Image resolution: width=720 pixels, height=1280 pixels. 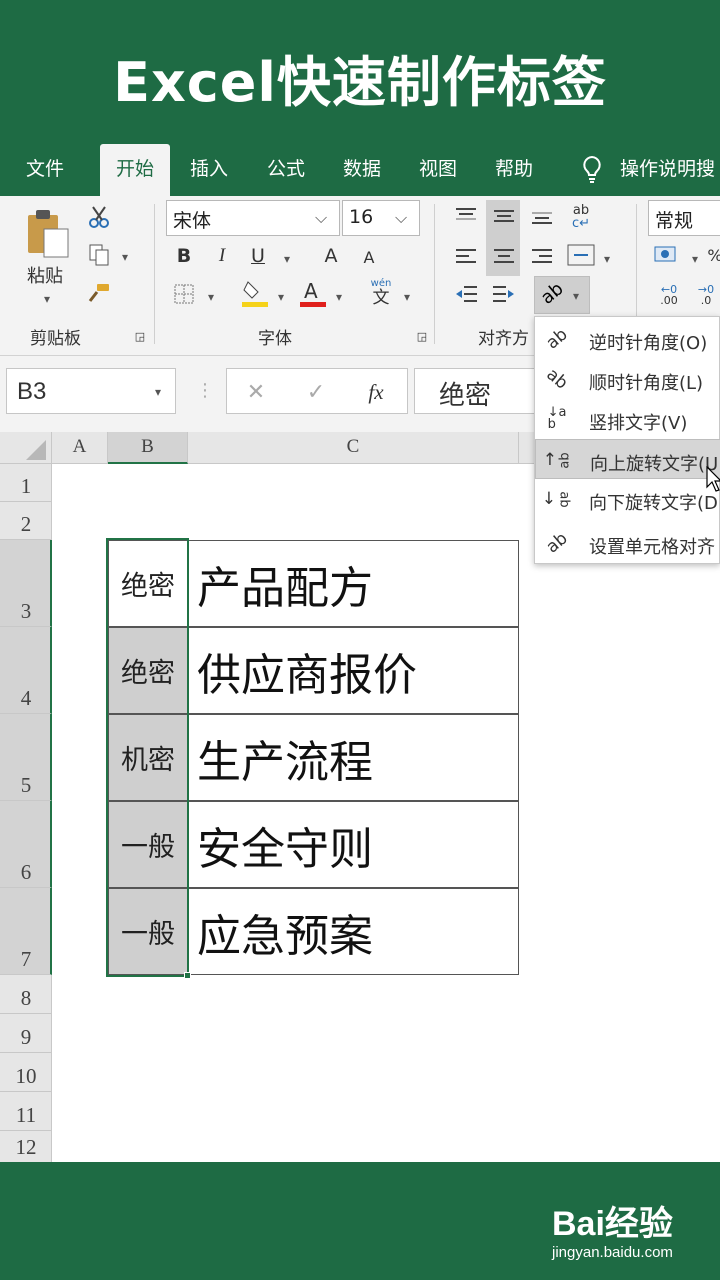 I want to click on column-header-c: C, so click(x=353, y=448).